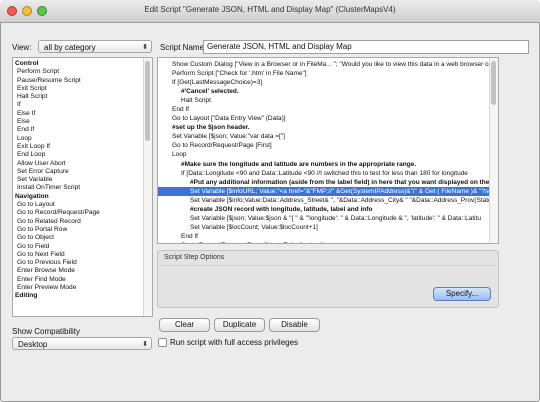 This screenshot has width=540, height=402. Describe the element at coordinates (194, 257) in the screenshot. I see `script-step-options-label: Script Step Options` at that location.